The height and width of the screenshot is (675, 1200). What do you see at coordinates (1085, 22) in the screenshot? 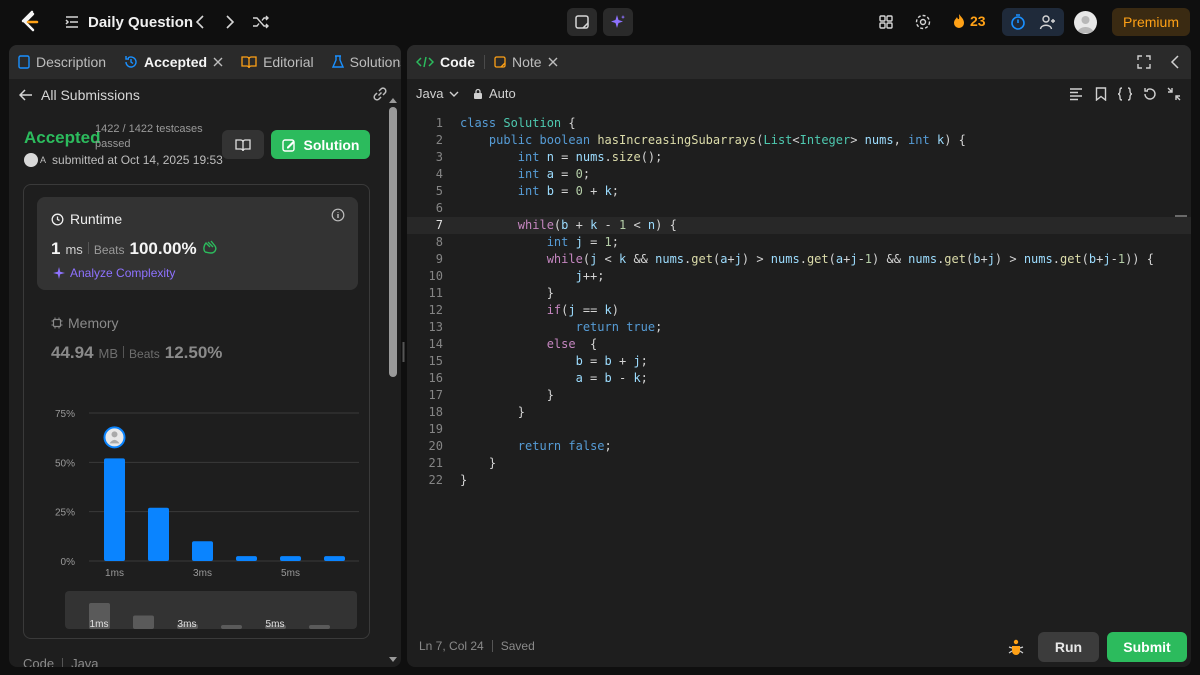
I see `user-avatar` at bounding box center [1085, 22].